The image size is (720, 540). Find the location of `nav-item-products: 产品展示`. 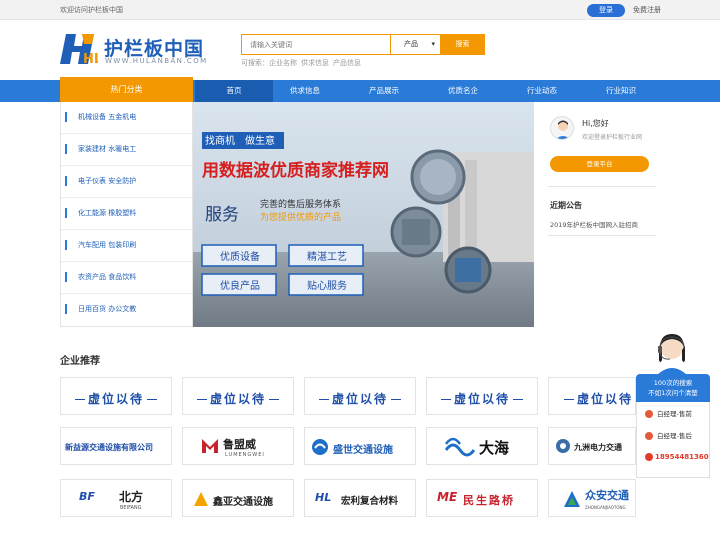

nav-item-products: 产品展示 is located at coordinates (384, 91).